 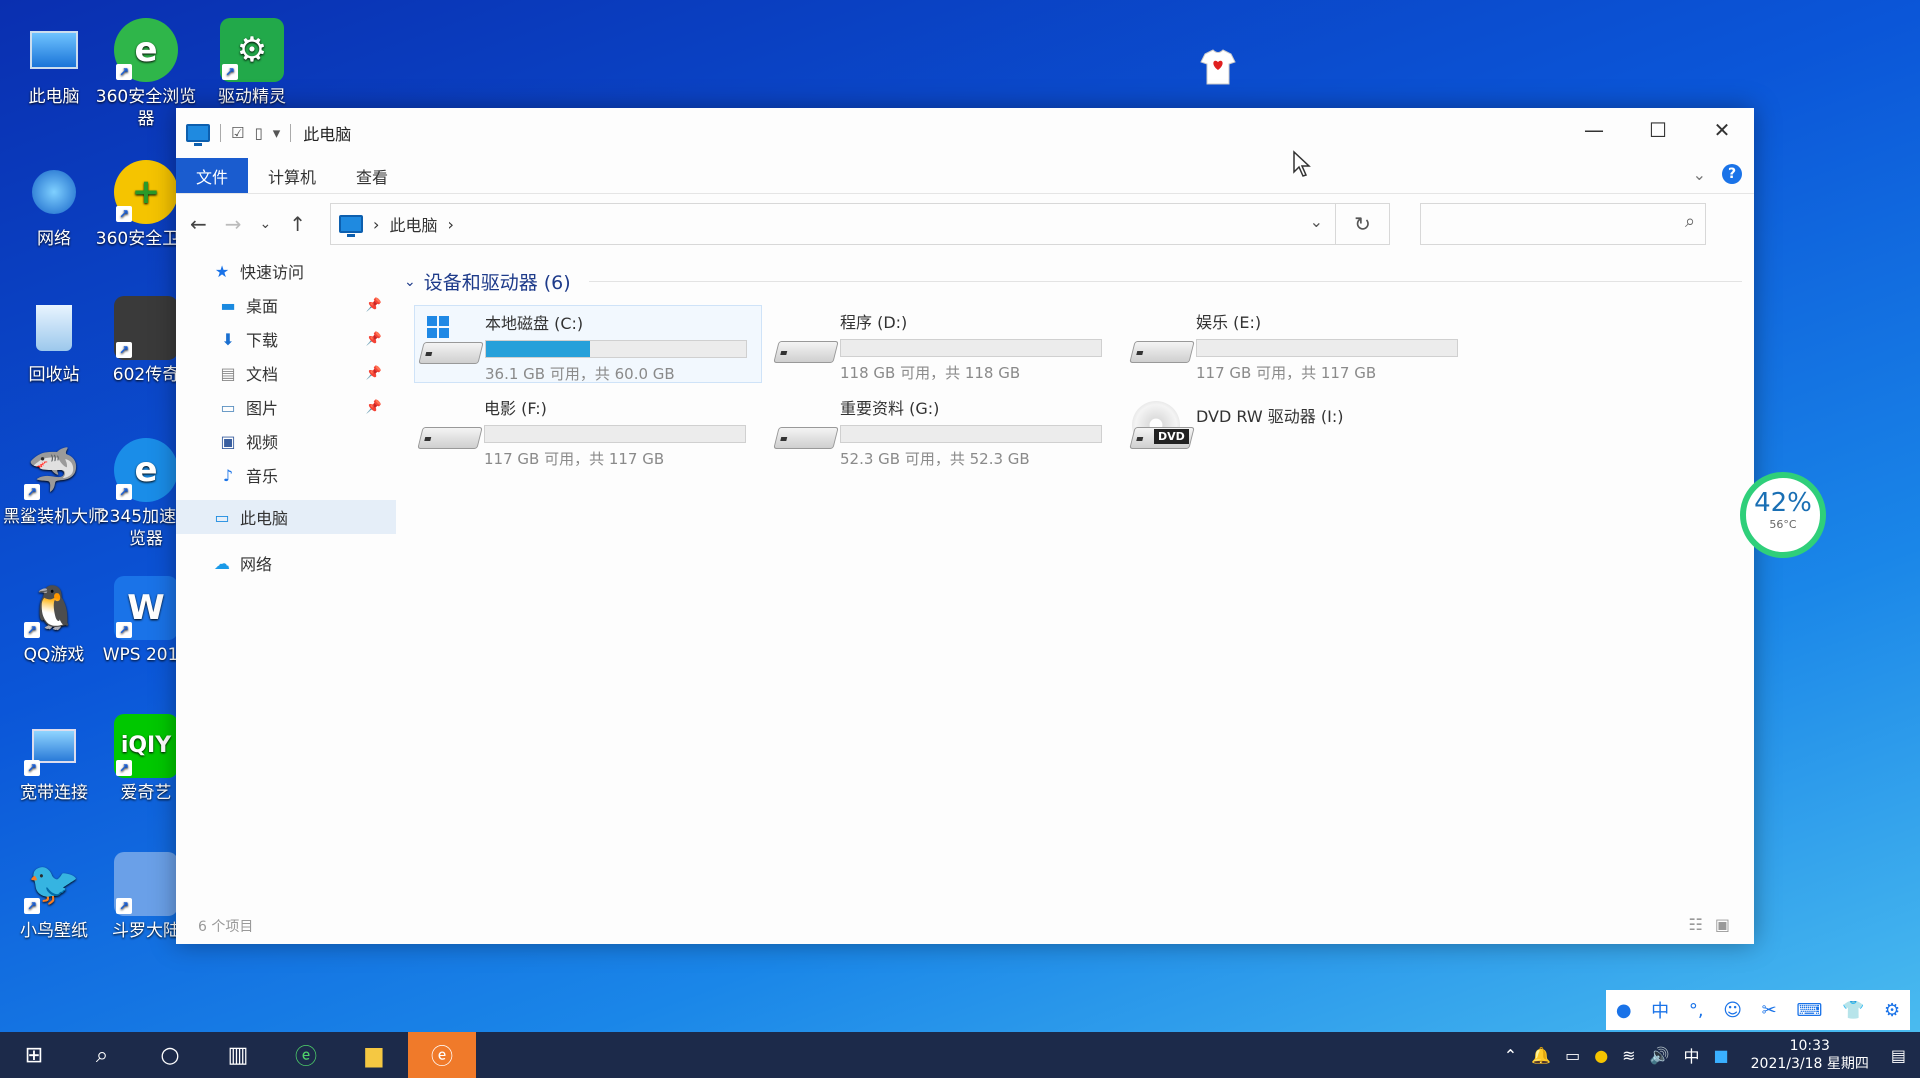 I want to click on ime-indicator: 中, so click(x=1692, y=1055).